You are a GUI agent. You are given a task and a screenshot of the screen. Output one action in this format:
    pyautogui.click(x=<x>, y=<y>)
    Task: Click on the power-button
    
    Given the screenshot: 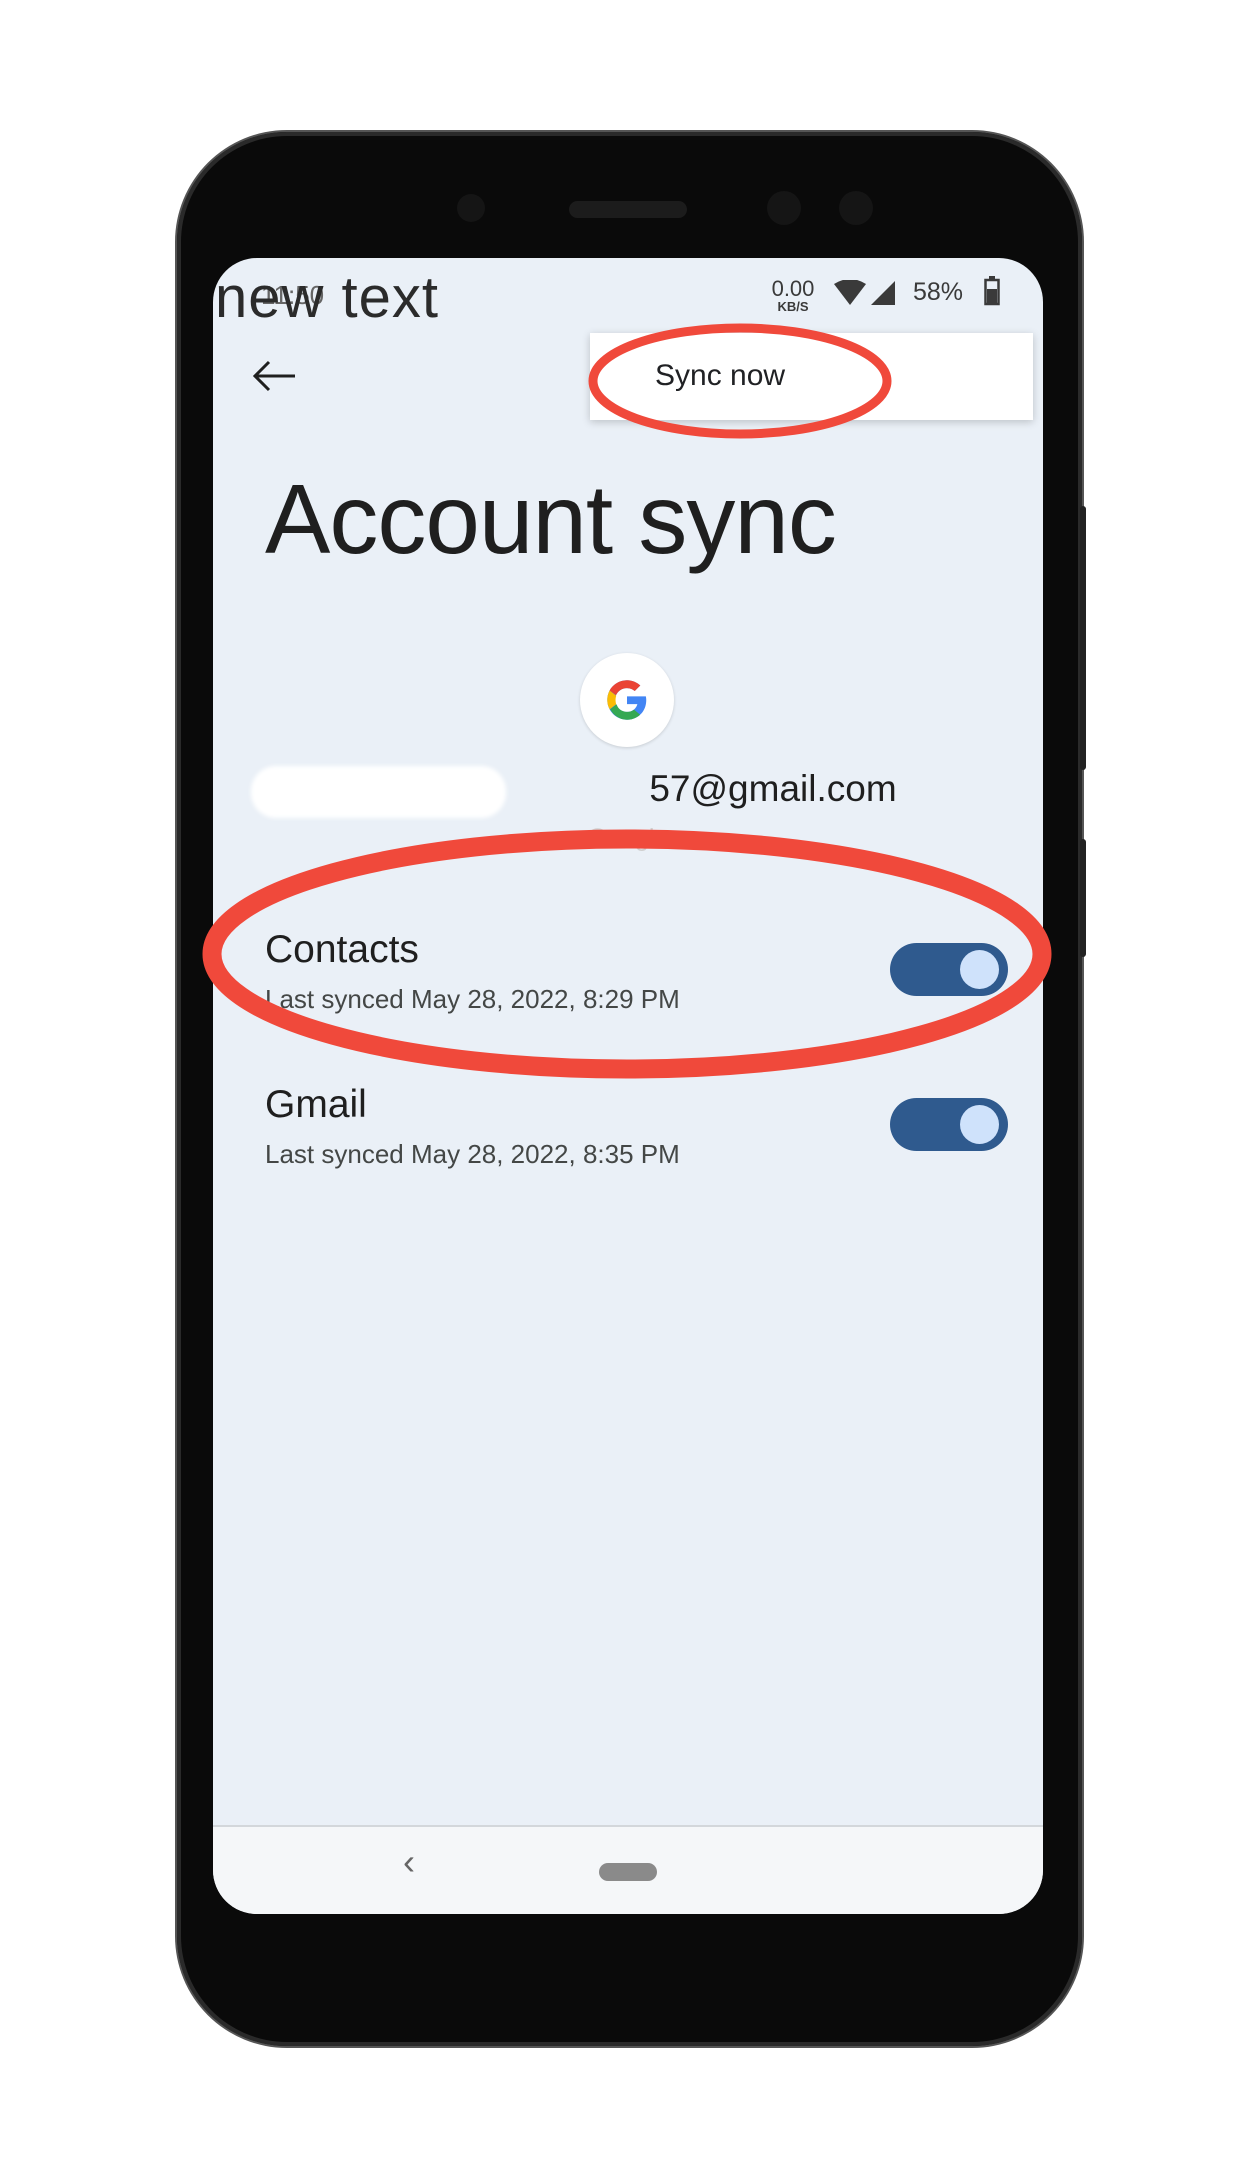 What is the action you would take?
    pyautogui.click(x=1083, y=898)
    